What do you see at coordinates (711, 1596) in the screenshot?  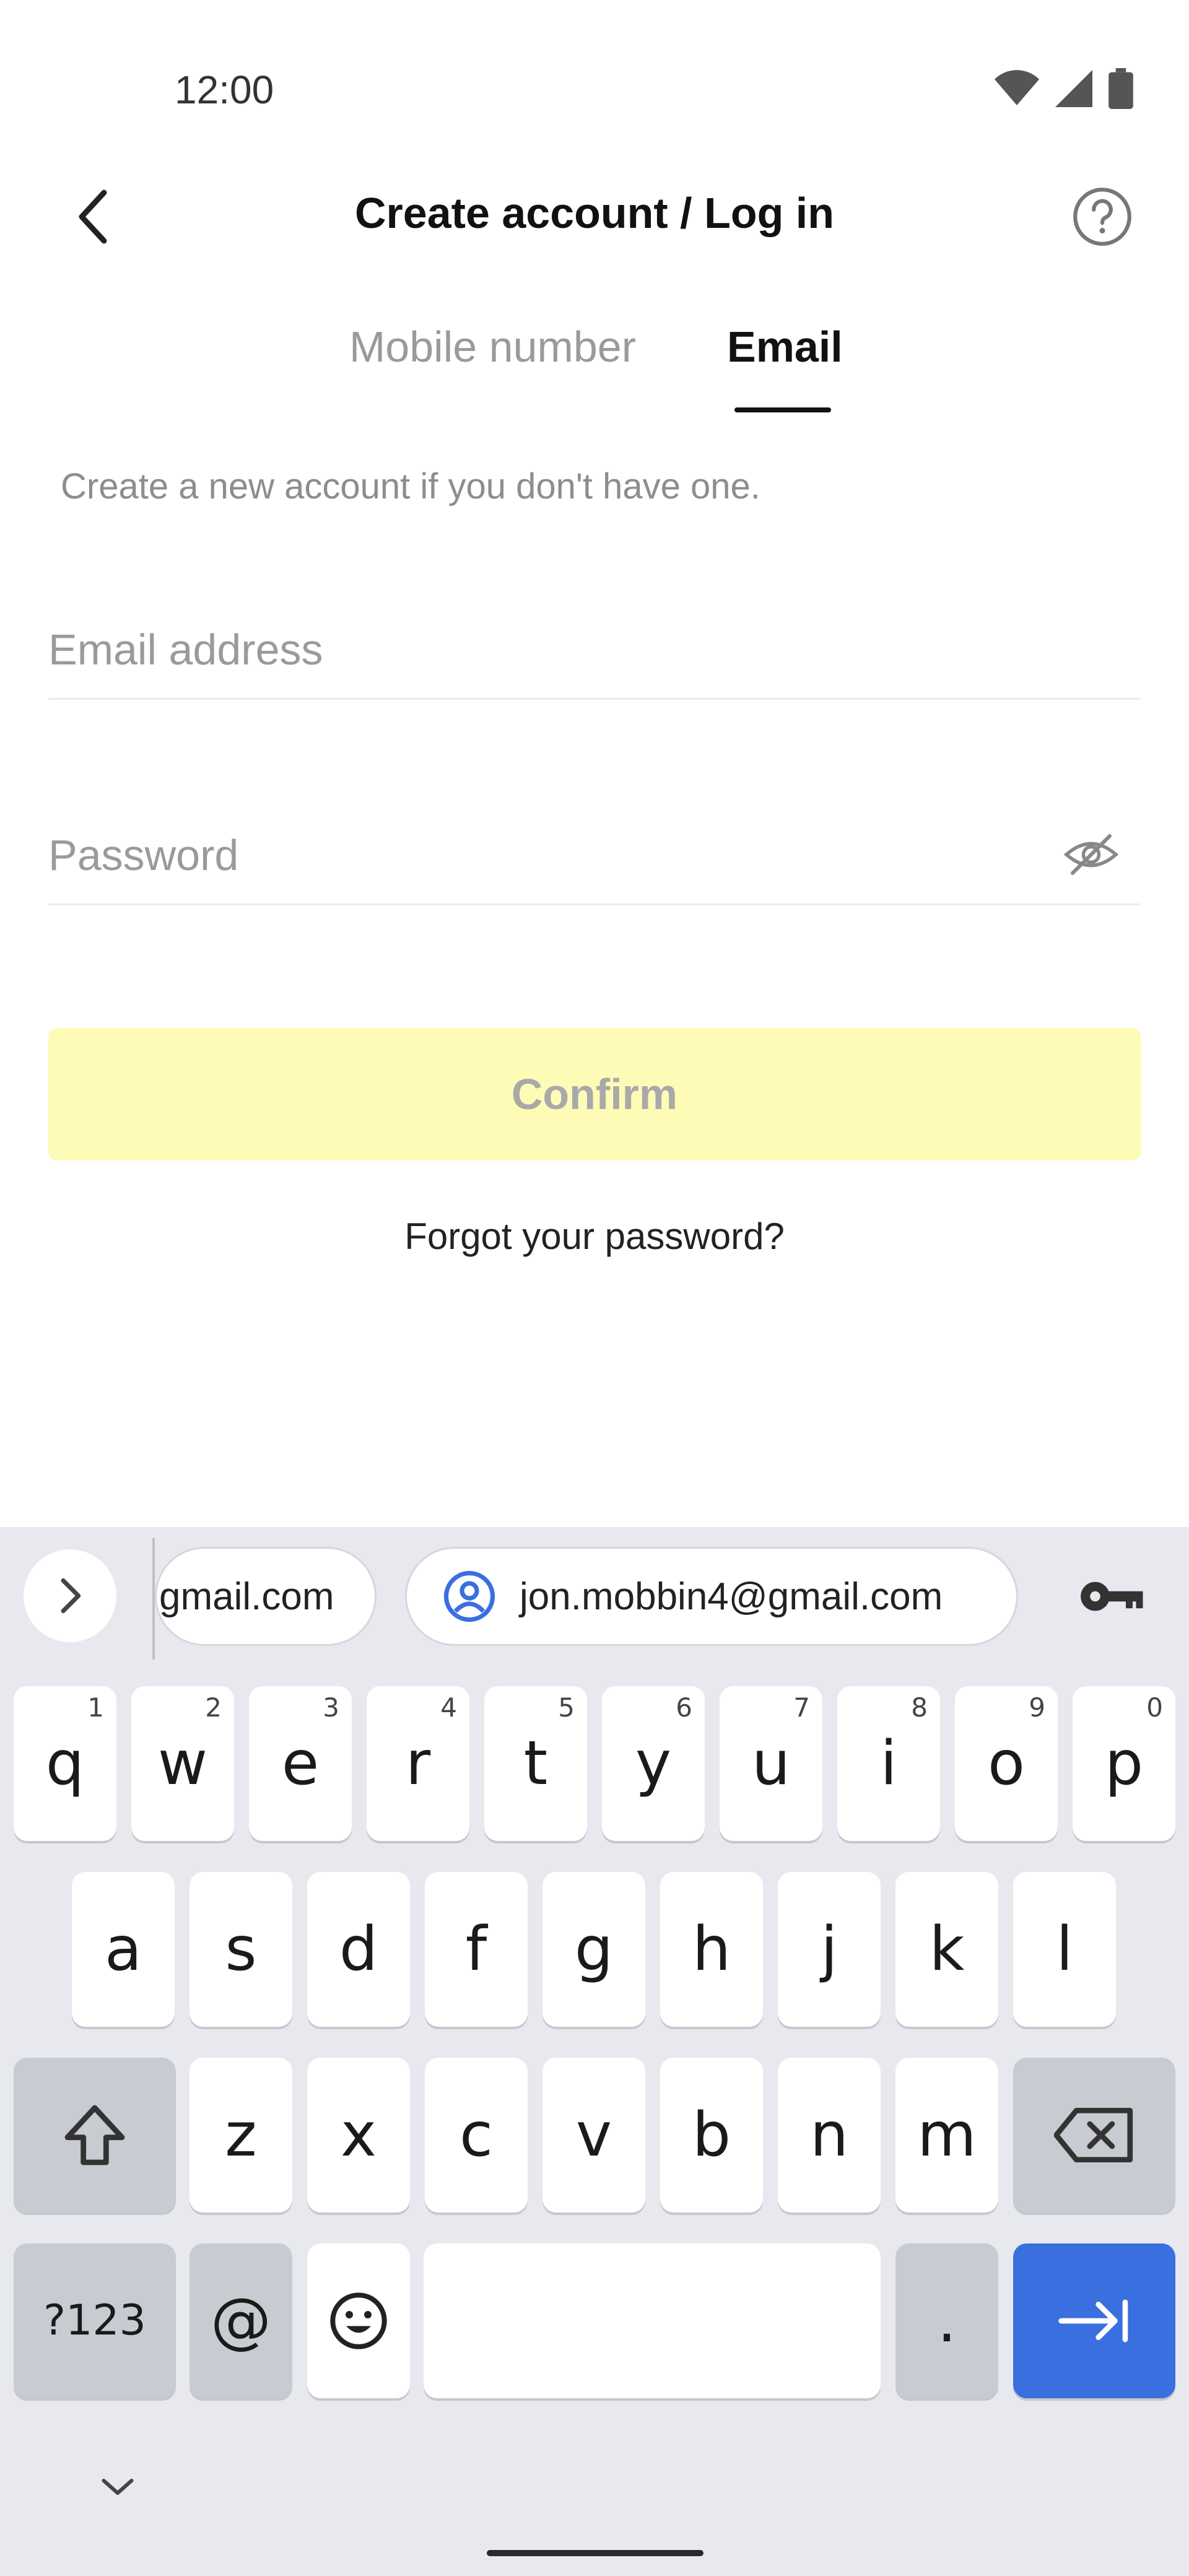 I see `suggestion-chip-account: jon.mobbin4@gmail.com` at bounding box center [711, 1596].